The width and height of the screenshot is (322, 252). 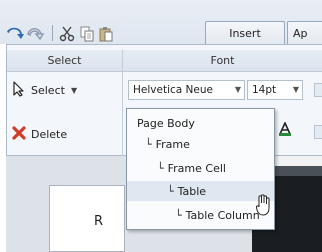 I want to click on select-button: Select ▼, so click(x=44, y=90).